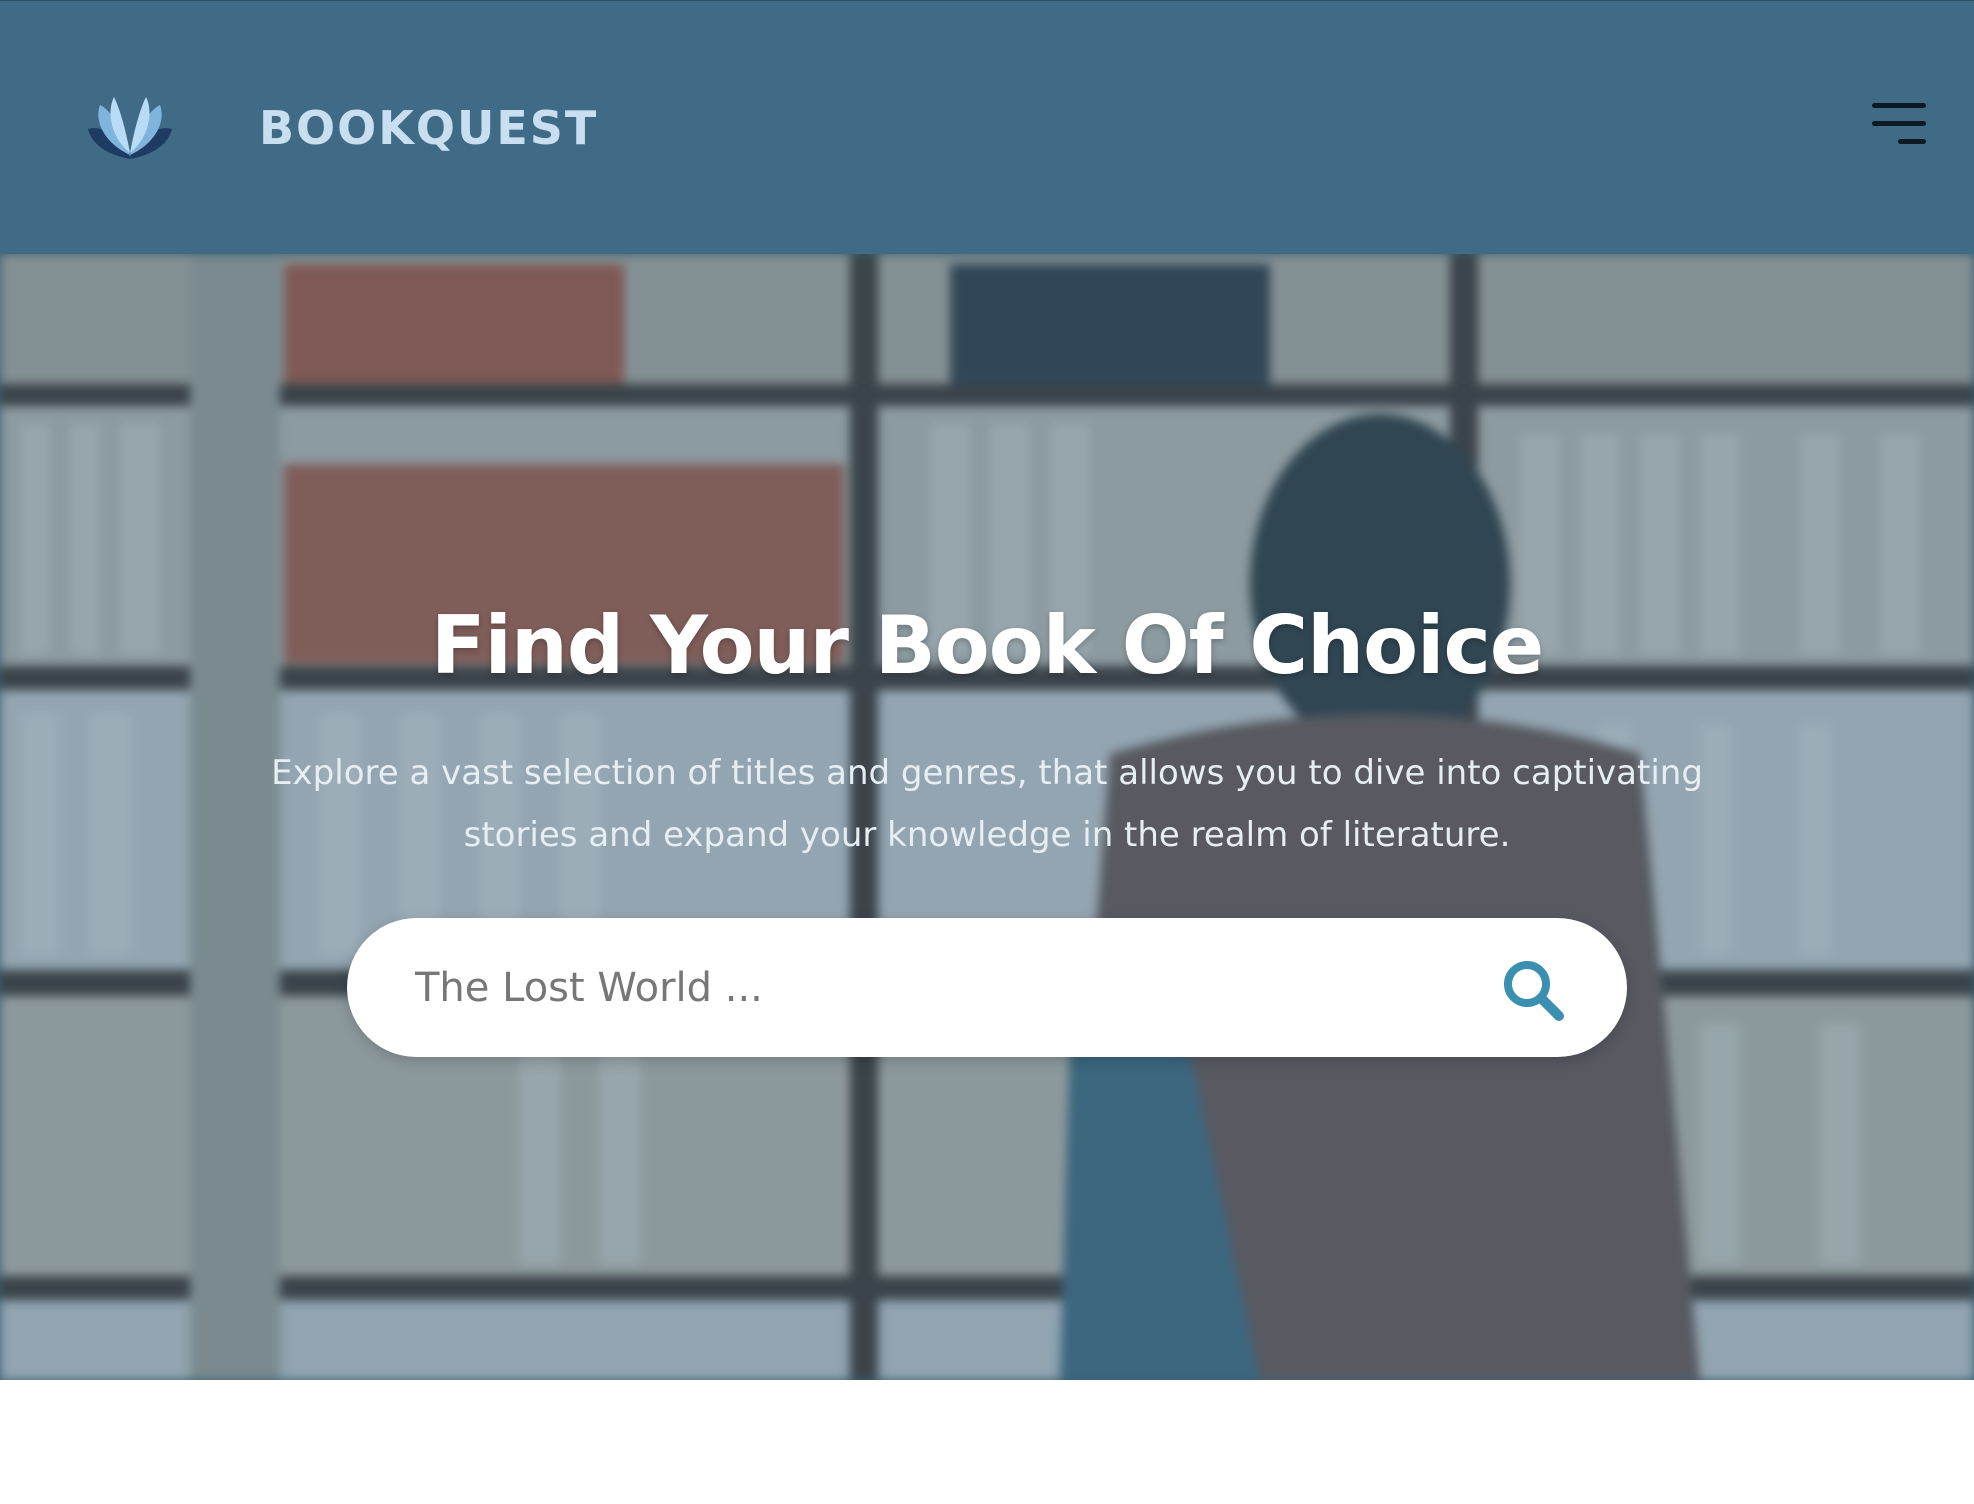 Image resolution: width=1974 pixels, height=1504 pixels. Describe the element at coordinates (915, 987) in the screenshot. I see `search-input` at that location.